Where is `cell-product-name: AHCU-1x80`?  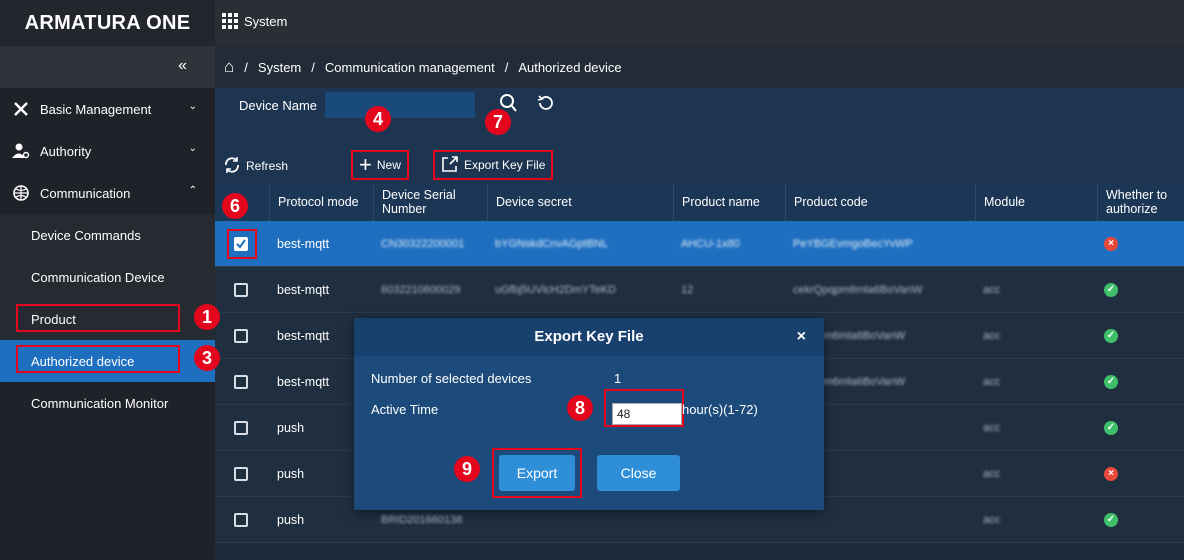 cell-product-name: AHCU-1x80 is located at coordinates (710, 244).